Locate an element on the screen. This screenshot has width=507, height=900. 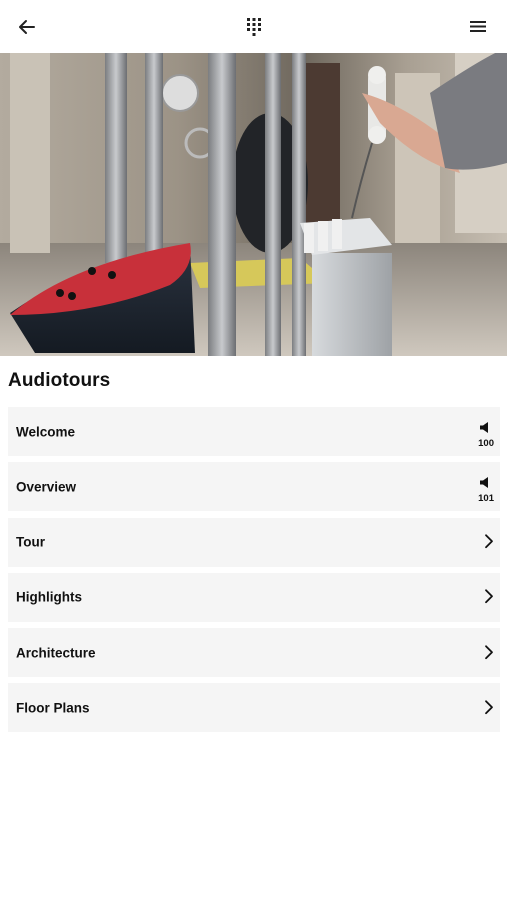
audio-stop-number: 101 is located at coordinates (482, 492).